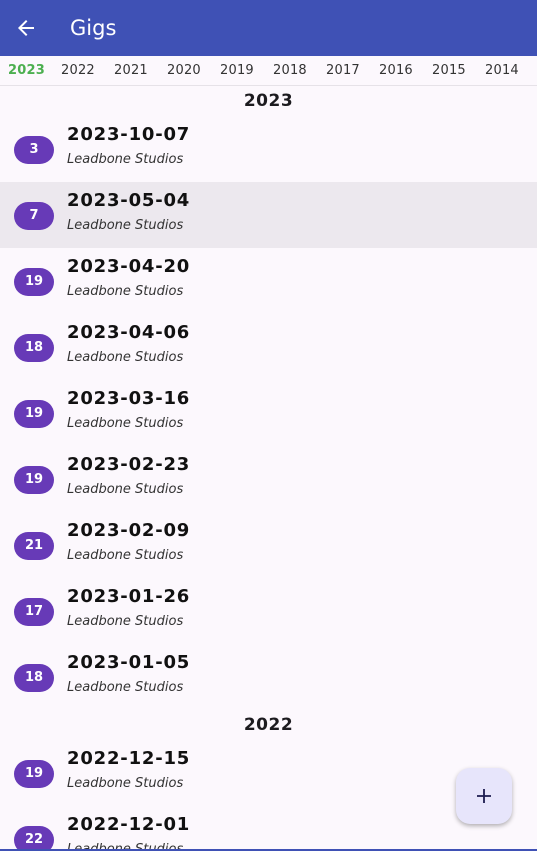  What do you see at coordinates (129, 596) in the screenshot?
I see `gig-date: 2023-01-26` at bounding box center [129, 596].